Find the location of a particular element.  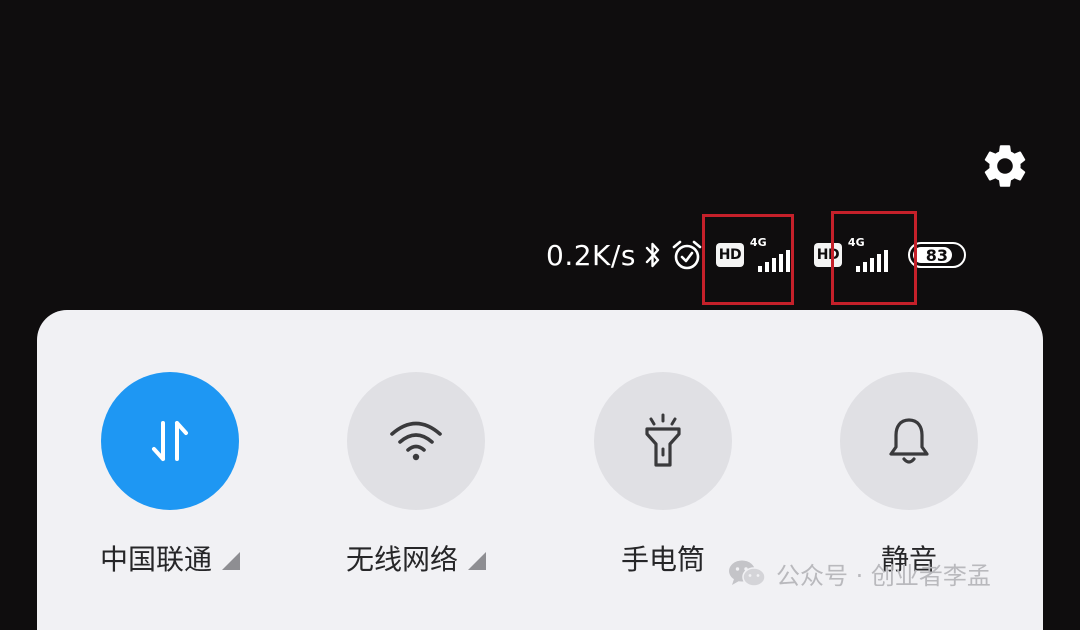

alarm-icon is located at coordinates (687, 255).